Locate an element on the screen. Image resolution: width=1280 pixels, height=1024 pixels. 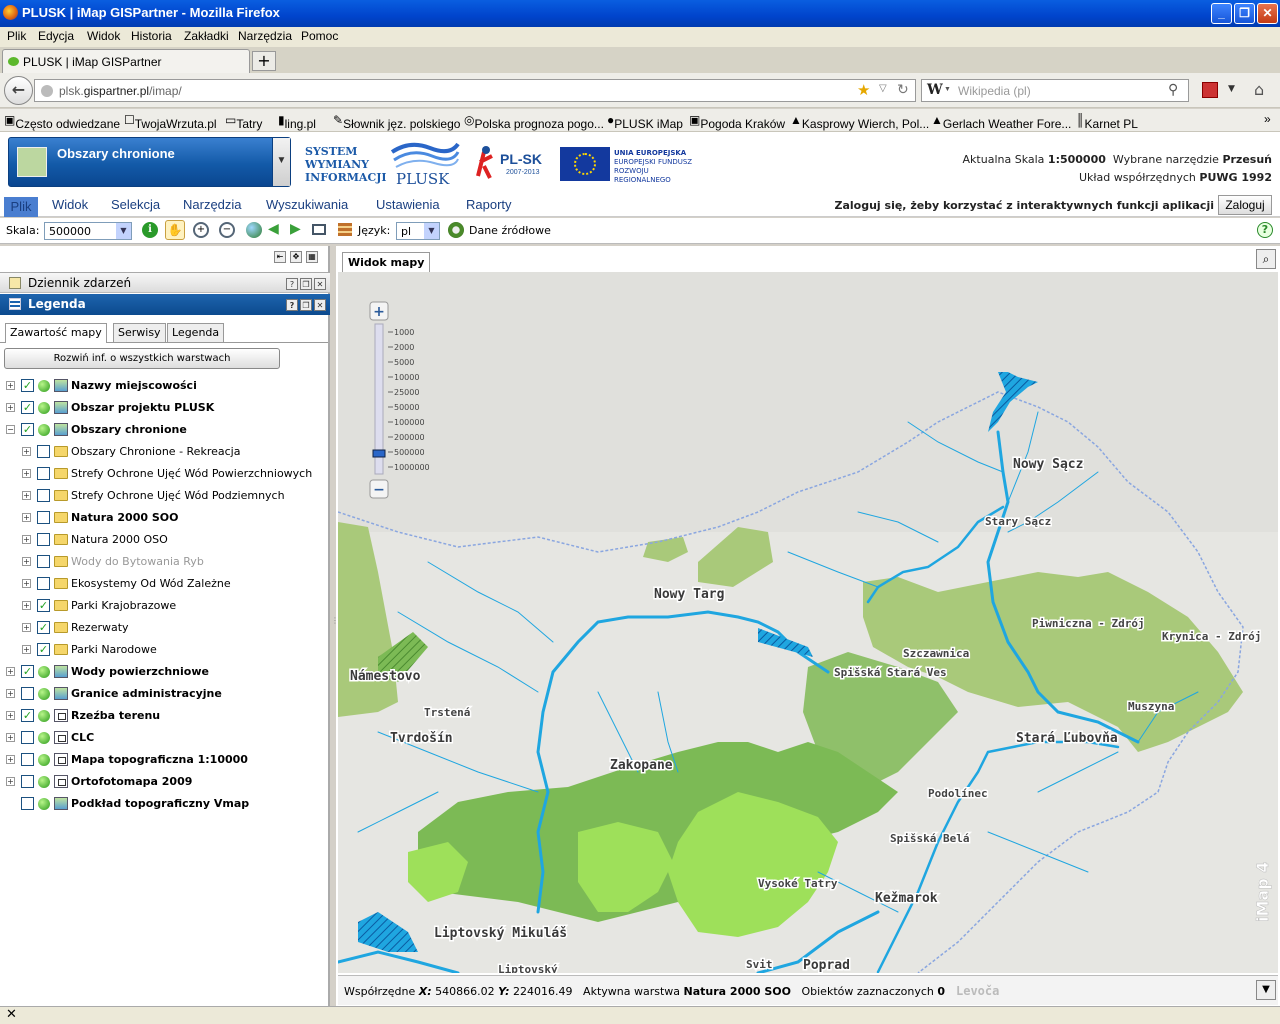
subtab-map-content: Zawartość mapy is located at coordinates (56, 333).